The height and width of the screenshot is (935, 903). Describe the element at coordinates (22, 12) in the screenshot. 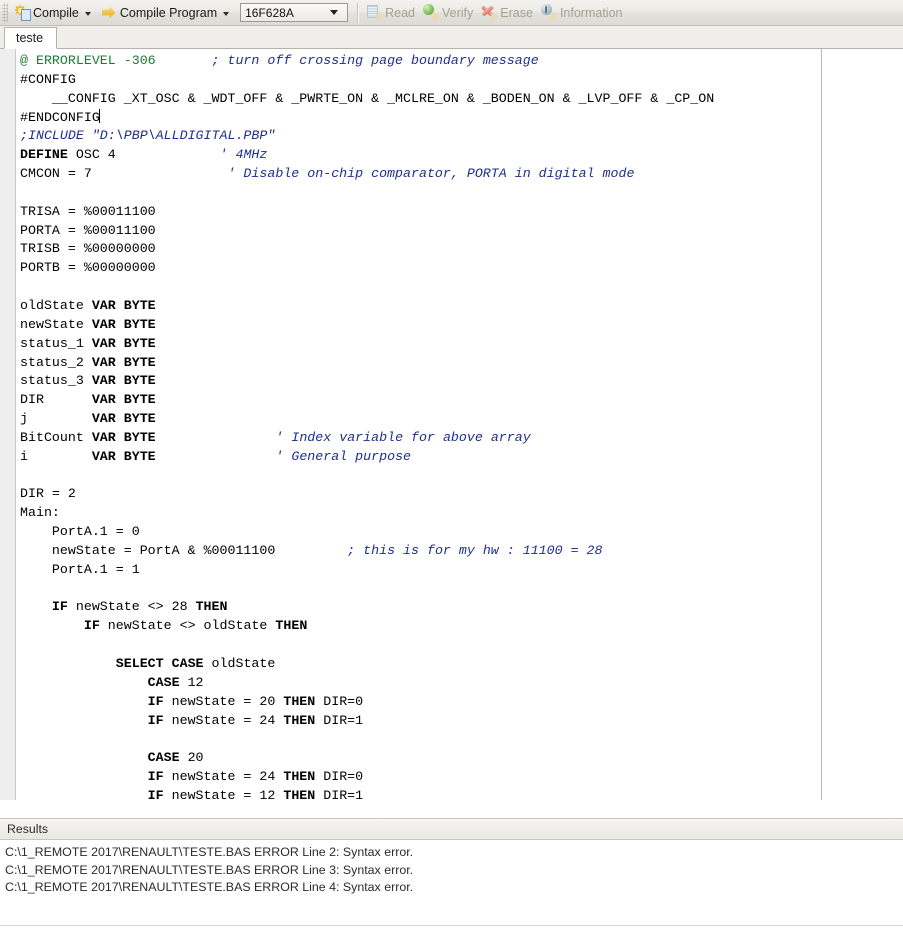

I see `compile-gear-page-icon` at that location.